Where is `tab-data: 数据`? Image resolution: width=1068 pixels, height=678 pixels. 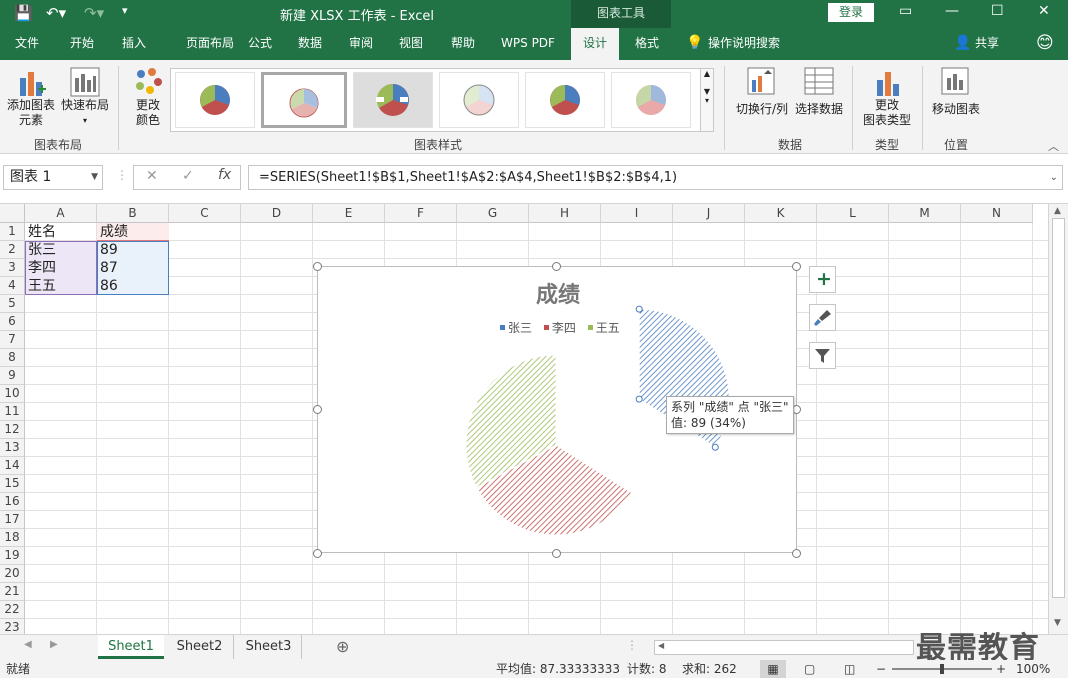 tab-data: 数据 is located at coordinates (310, 44).